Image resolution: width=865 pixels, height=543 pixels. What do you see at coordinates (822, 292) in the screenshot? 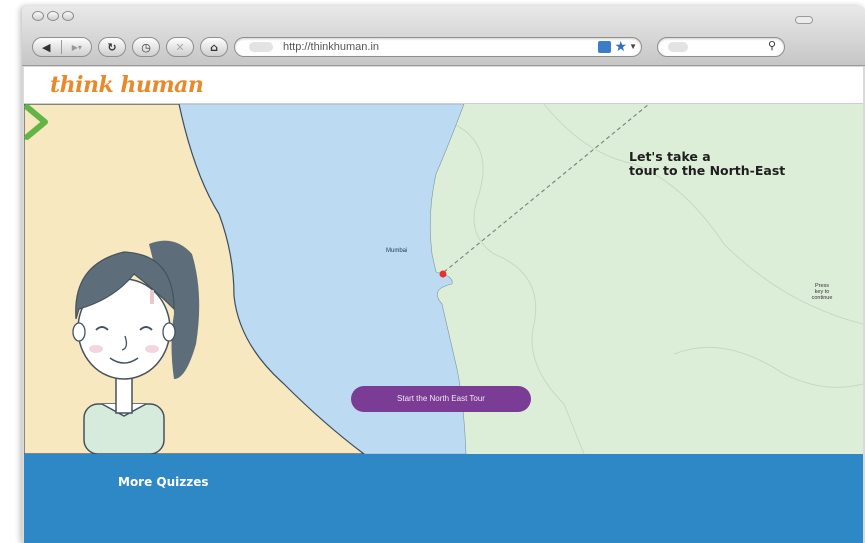
I see `press-key-hint: Press key to continue` at bounding box center [822, 292].